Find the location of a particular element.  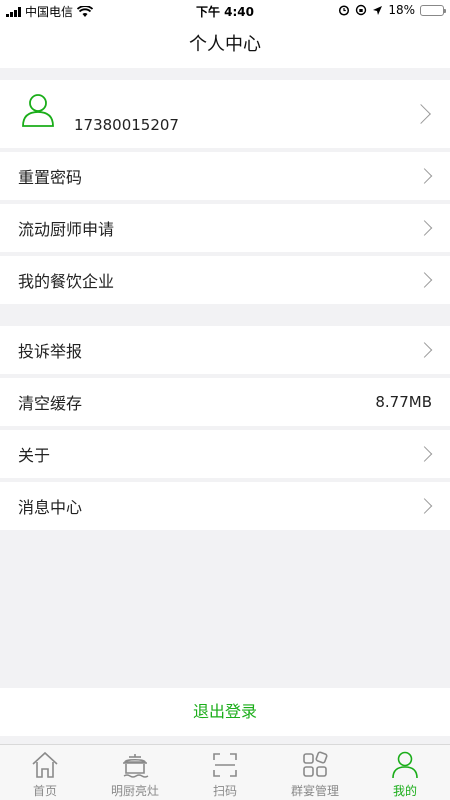

logout-button: 退出登录 is located at coordinates (225, 712).